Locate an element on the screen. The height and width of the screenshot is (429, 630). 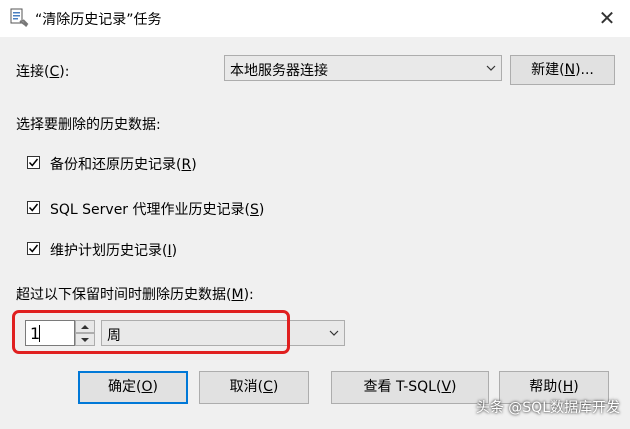
watermark: 头条 @SQL数据库开发 is located at coordinates (547, 408).